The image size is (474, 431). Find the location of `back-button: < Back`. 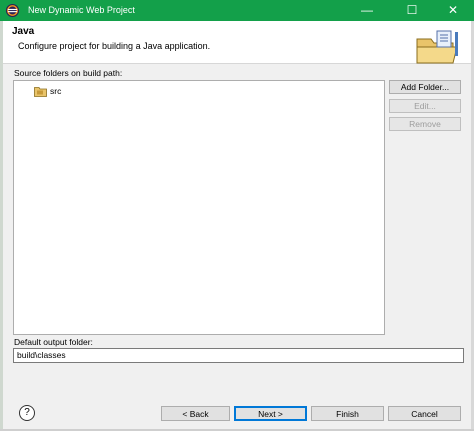

back-button: < Back is located at coordinates (195, 413).